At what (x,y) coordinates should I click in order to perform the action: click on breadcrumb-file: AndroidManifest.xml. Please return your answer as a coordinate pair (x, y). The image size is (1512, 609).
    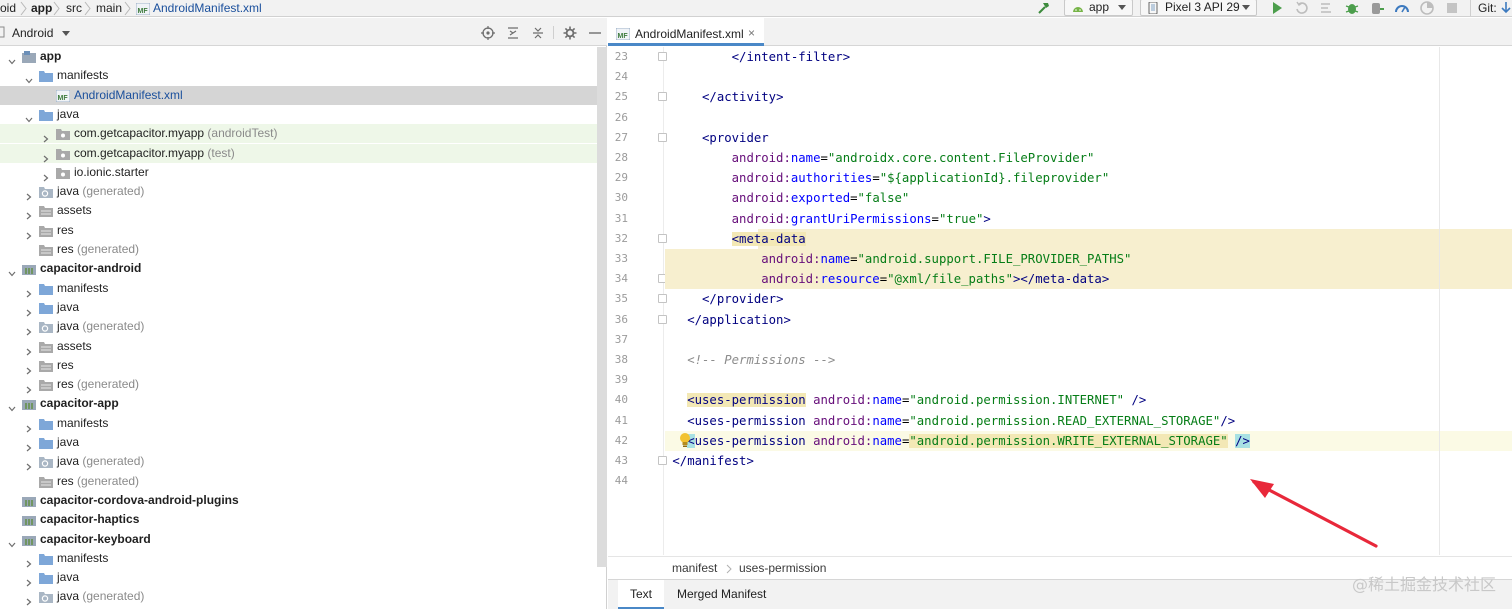
    Looking at the image, I should click on (207, 8).